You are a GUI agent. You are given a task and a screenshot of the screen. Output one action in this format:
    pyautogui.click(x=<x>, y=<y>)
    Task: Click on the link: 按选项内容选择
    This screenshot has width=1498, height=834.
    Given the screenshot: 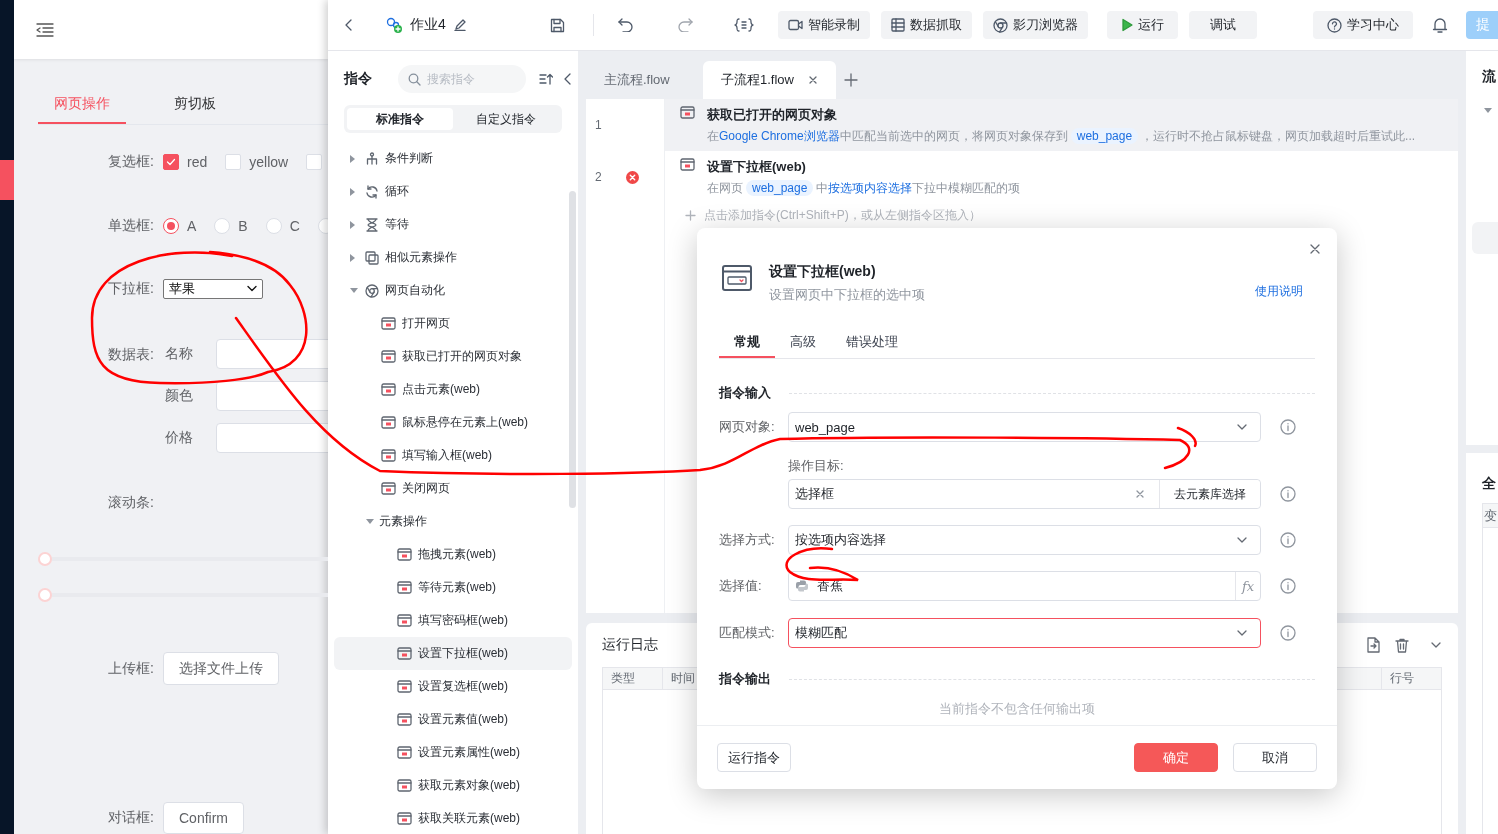 What is the action you would take?
    pyautogui.click(x=870, y=187)
    